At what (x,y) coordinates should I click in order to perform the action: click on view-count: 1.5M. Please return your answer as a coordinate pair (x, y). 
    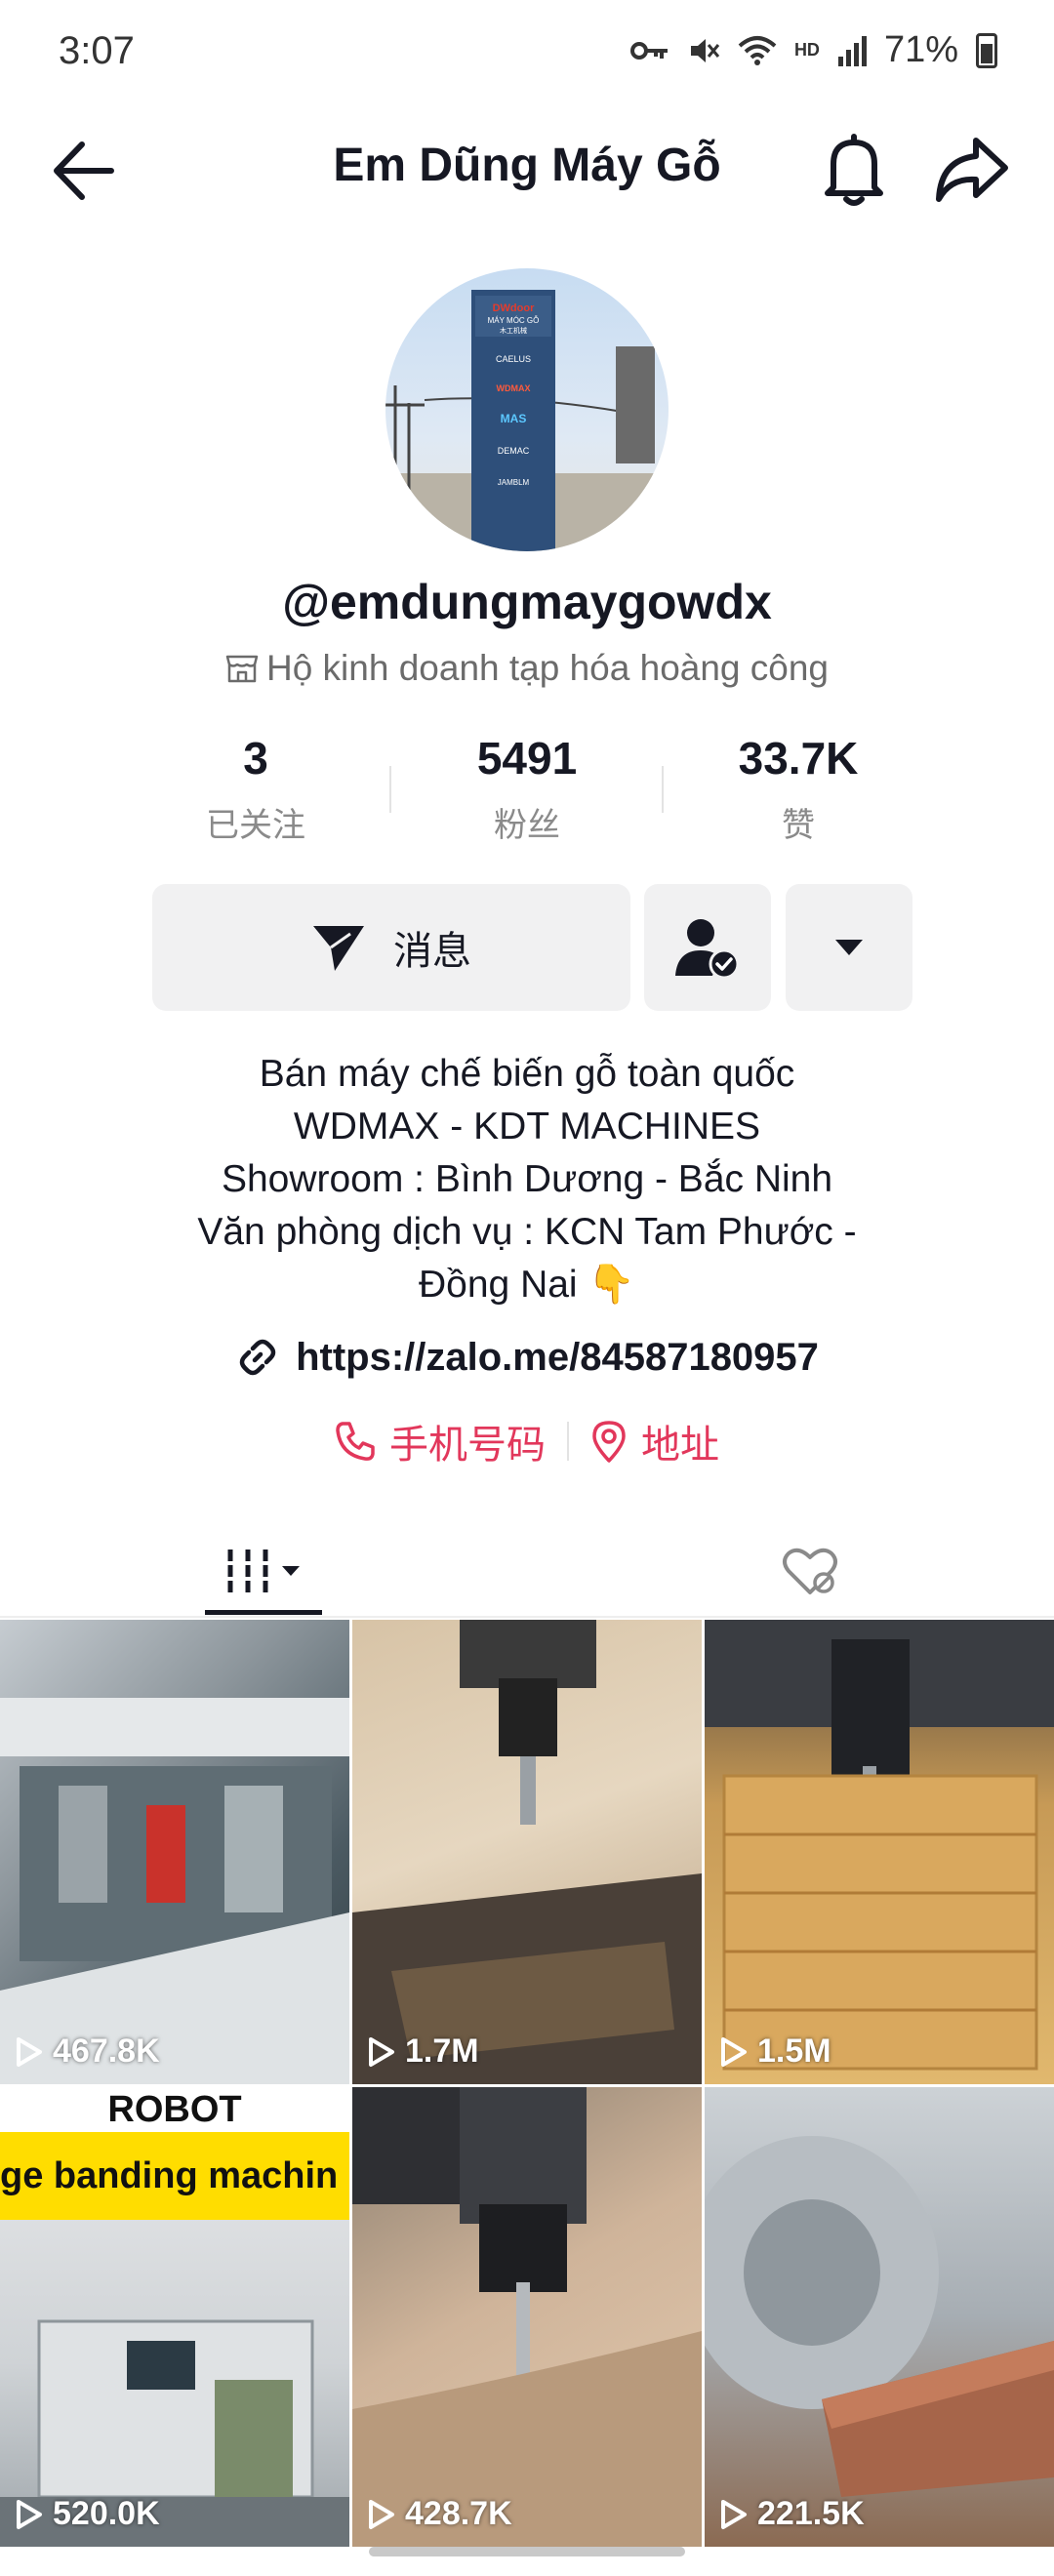
    Looking at the image, I should click on (775, 2052).